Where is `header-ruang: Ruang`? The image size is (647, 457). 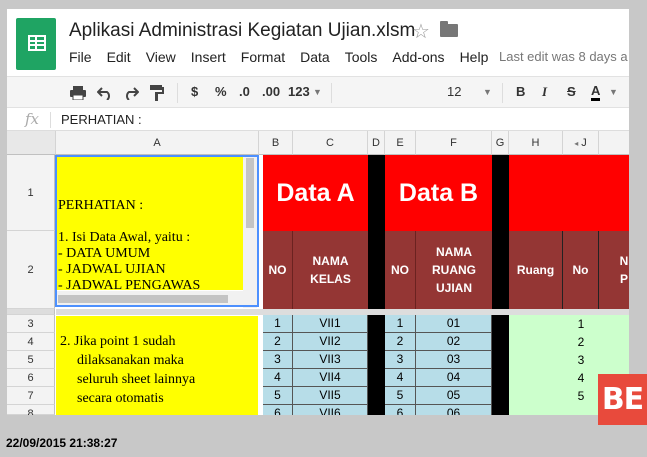 header-ruang: Ruang is located at coordinates (536, 270).